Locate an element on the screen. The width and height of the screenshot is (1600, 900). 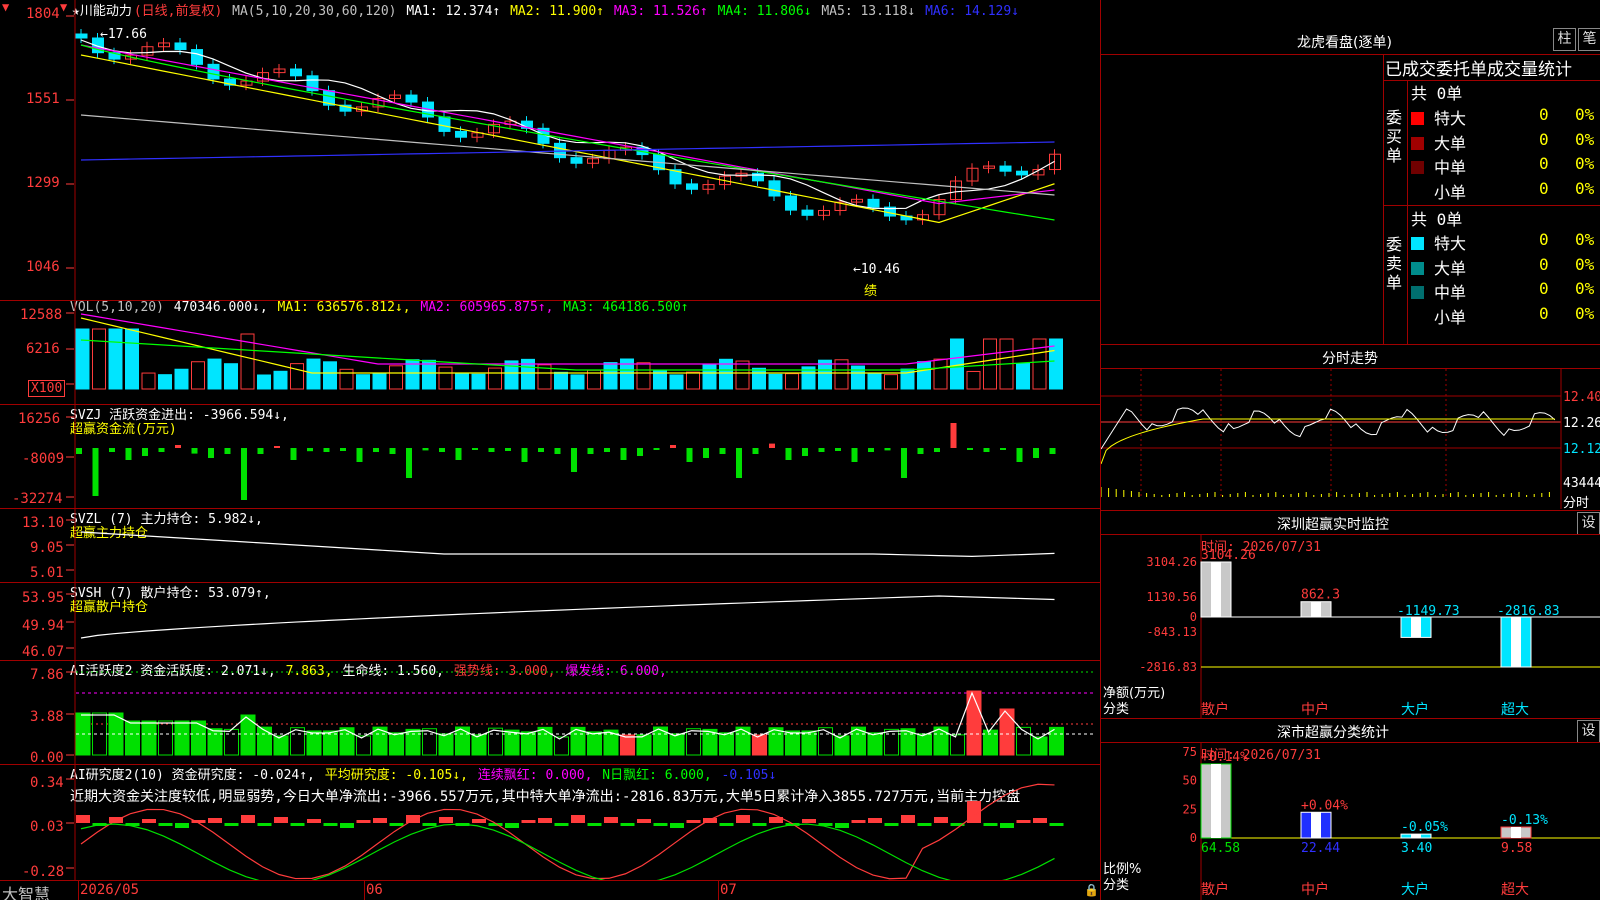
intraday-chart is located at coordinates (1350, 439).